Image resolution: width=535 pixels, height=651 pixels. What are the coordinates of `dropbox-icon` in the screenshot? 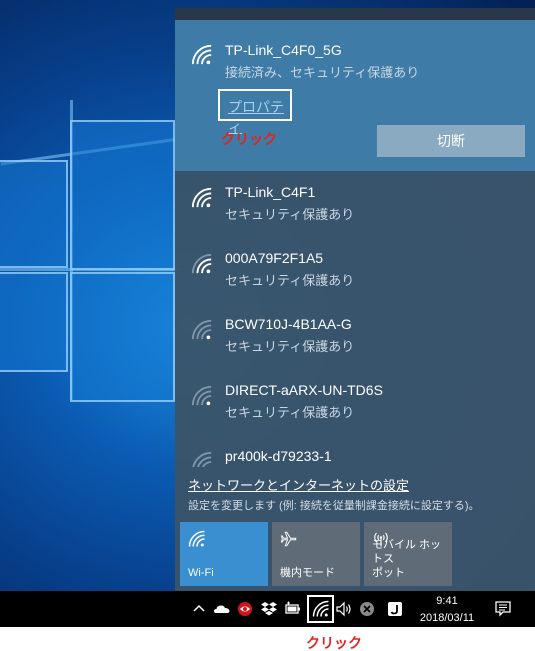 It's located at (269, 609).